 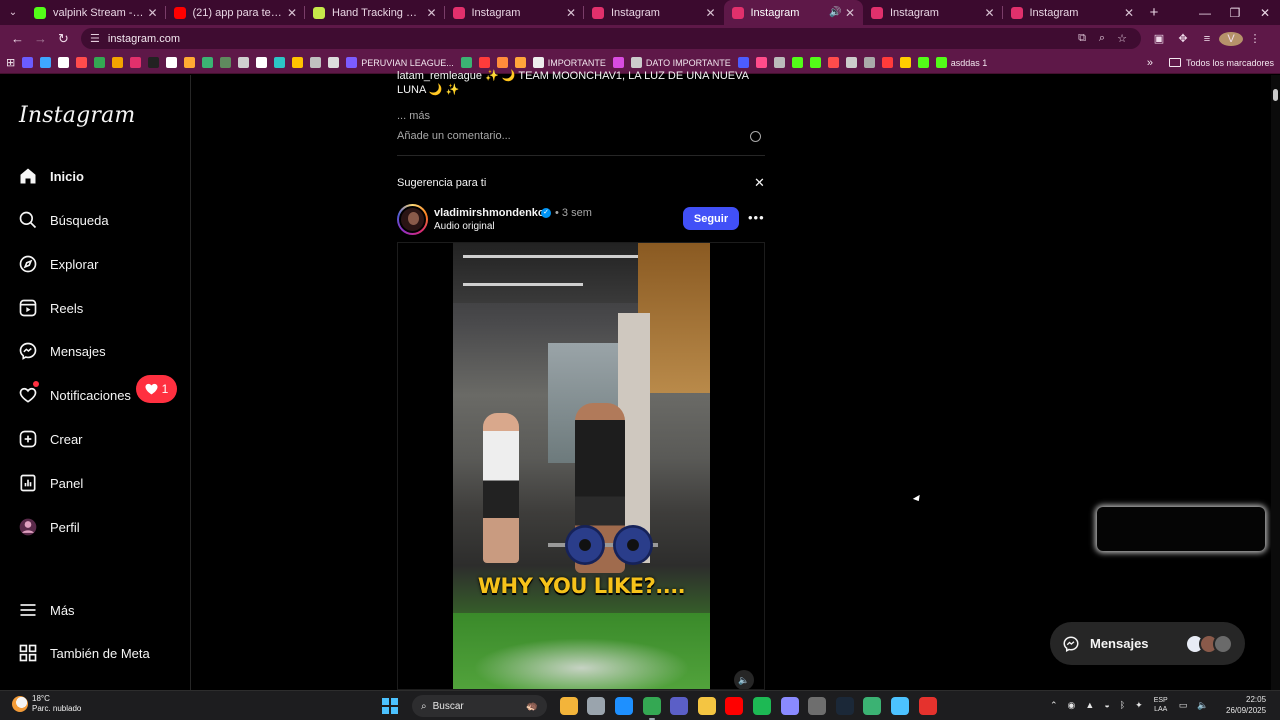 What do you see at coordinates (96, 12) in the screenshot?
I see `browser-tab: valpink Stream - Watch Live✕` at bounding box center [96, 12].